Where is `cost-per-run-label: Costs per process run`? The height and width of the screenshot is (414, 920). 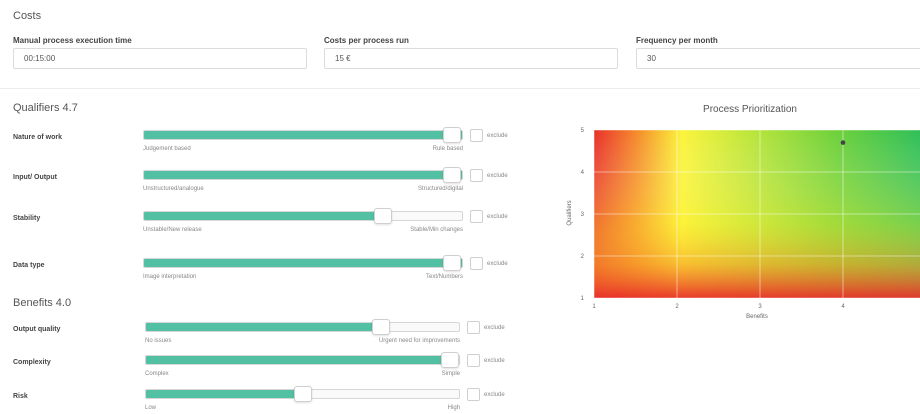 cost-per-run-label: Costs per process run is located at coordinates (366, 40).